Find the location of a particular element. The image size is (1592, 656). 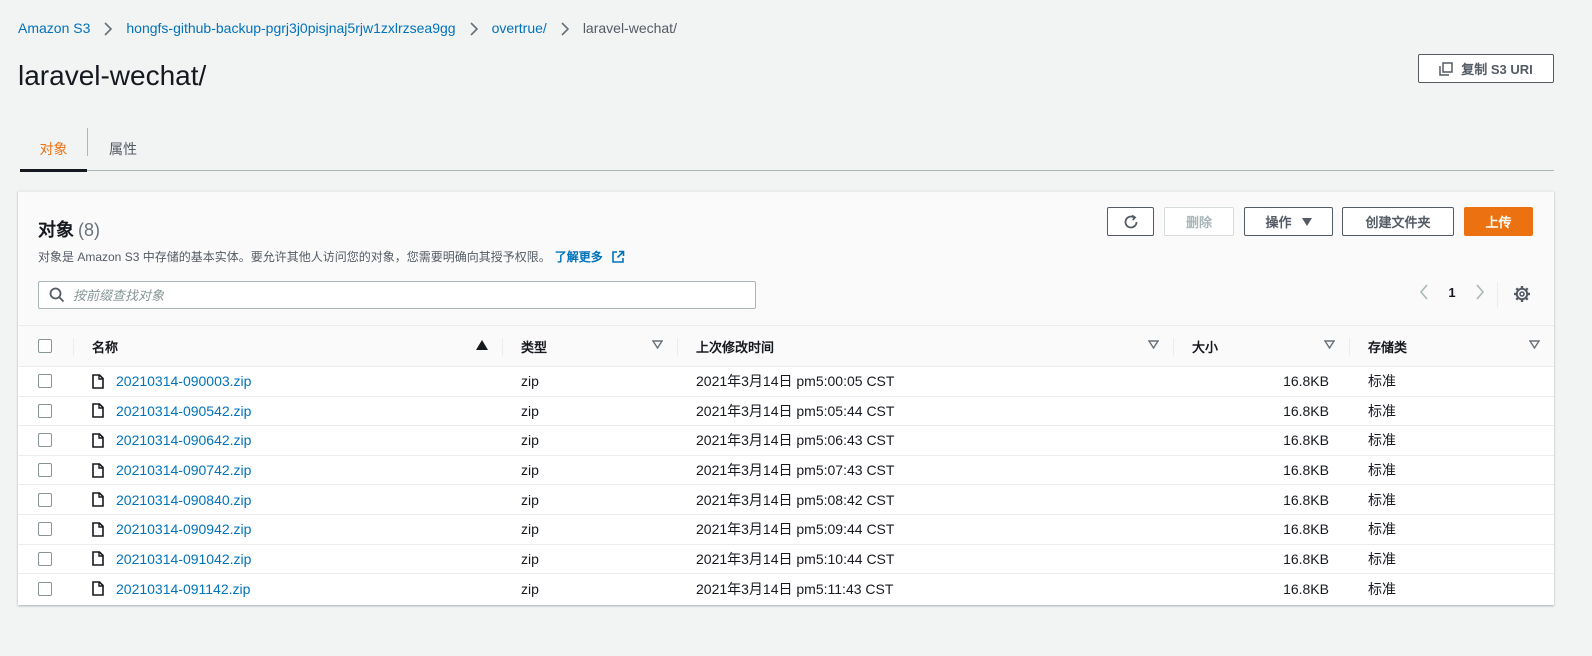

copy-s3-uri-label: 复制 S3 URI is located at coordinates (1497, 69).